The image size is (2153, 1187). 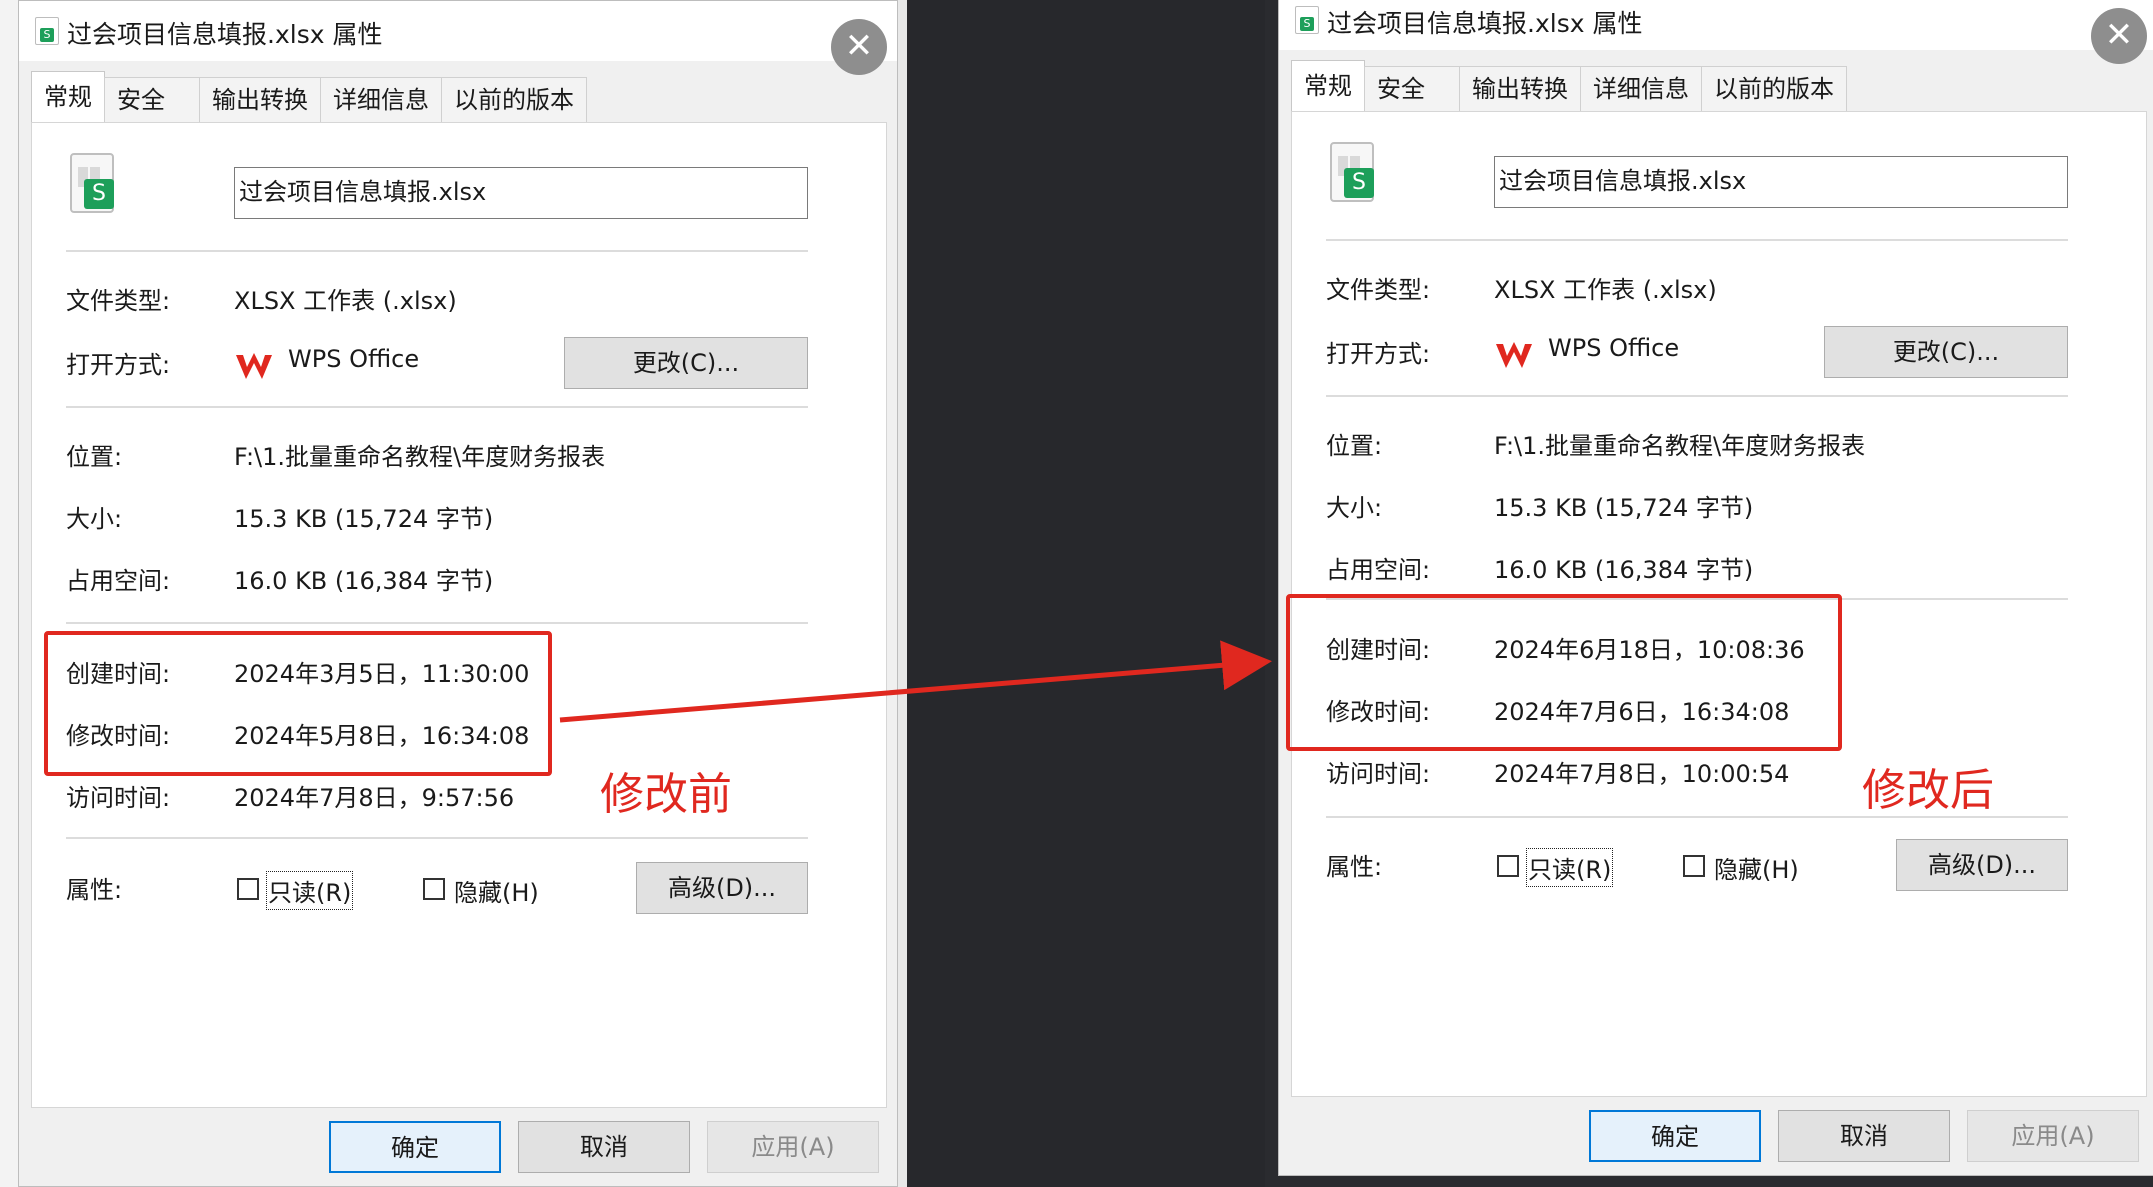 What do you see at coordinates (374, 798) in the screenshot?
I see `accessed-value: 2024年7月8日，9:57:56` at bounding box center [374, 798].